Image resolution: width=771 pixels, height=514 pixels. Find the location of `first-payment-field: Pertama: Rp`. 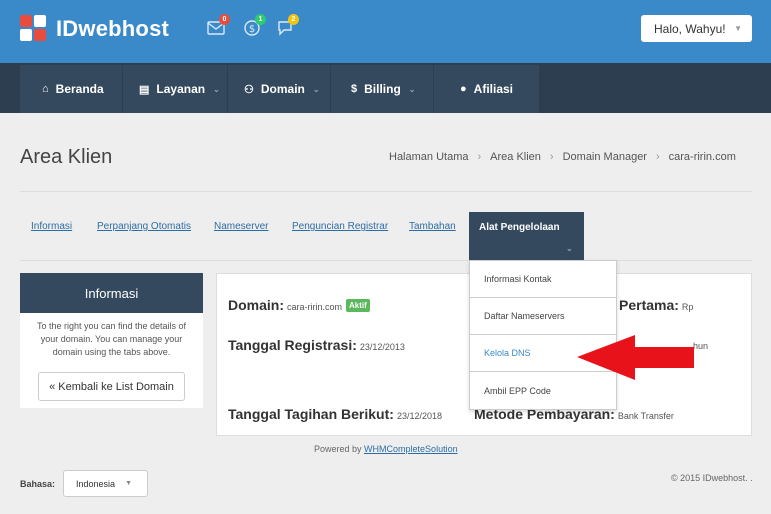

first-payment-field: Pertama: Rp is located at coordinates (656, 305).